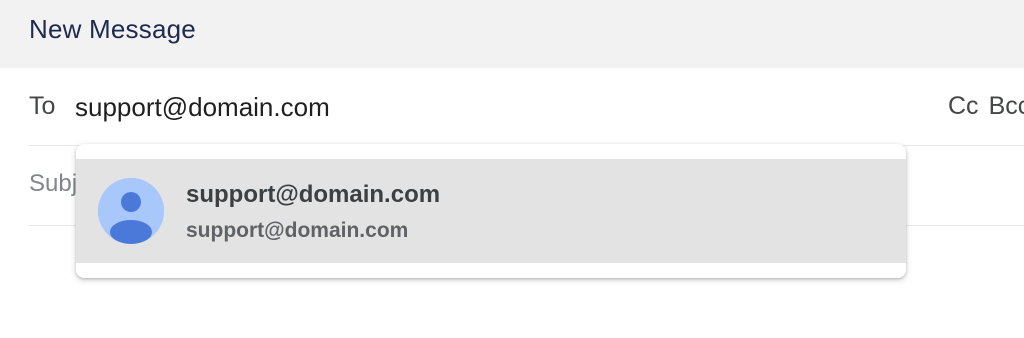 Image resolution: width=1024 pixels, height=338 pixels. What do you see at coordinates (963, 106) in the screenshot?
I see `cc-button: Cc` at bounding box center [963, 106].